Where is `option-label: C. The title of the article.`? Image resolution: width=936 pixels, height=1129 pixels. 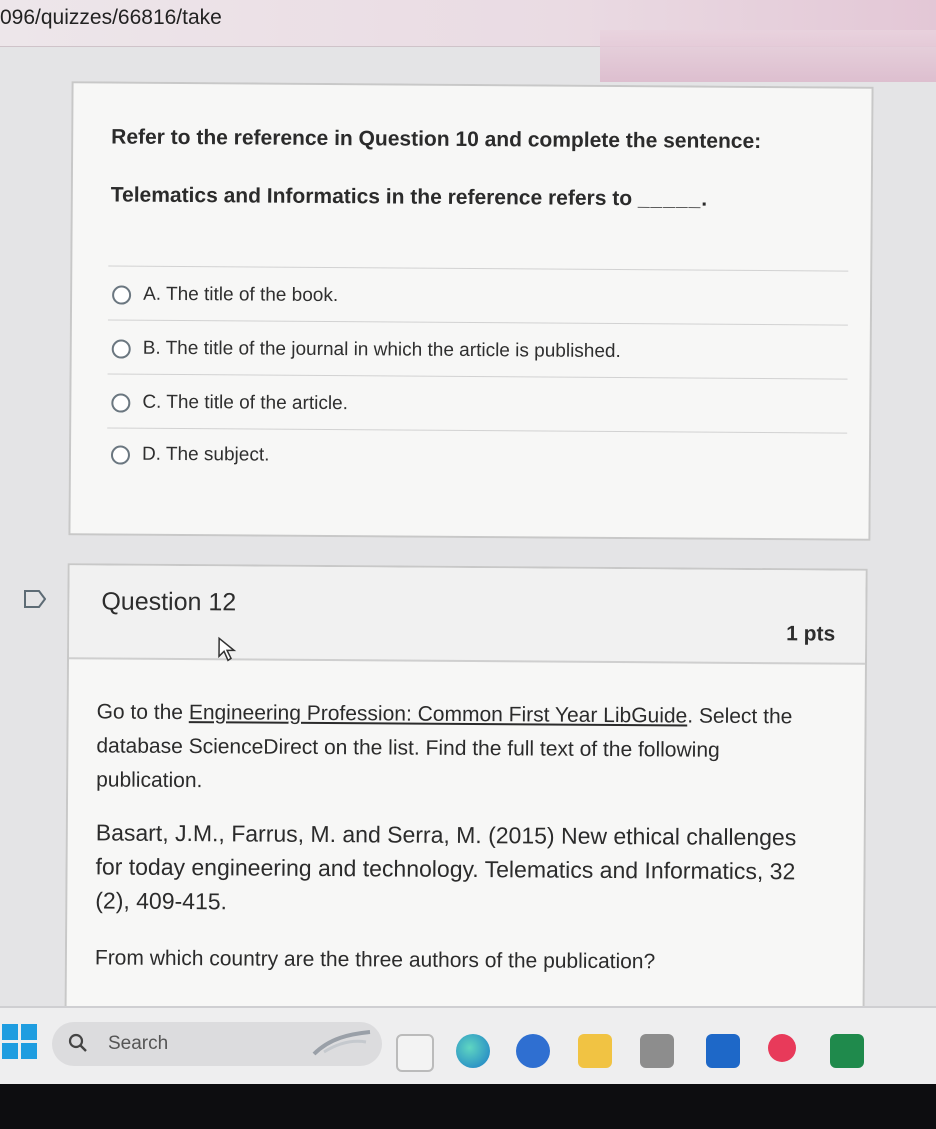 option-label: C. The title of the article. is located at coordinates (245, 403).